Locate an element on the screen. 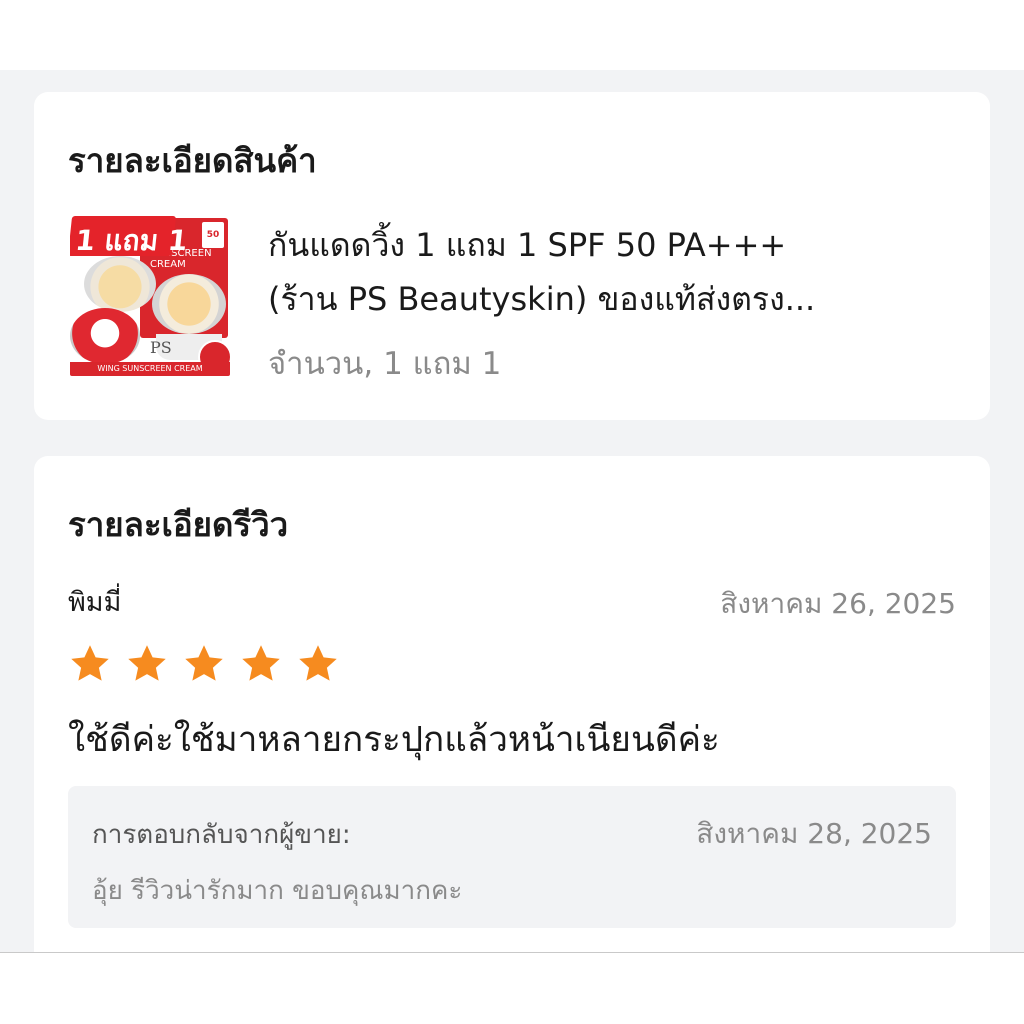  top-bar is located at coordinates (512, 35).